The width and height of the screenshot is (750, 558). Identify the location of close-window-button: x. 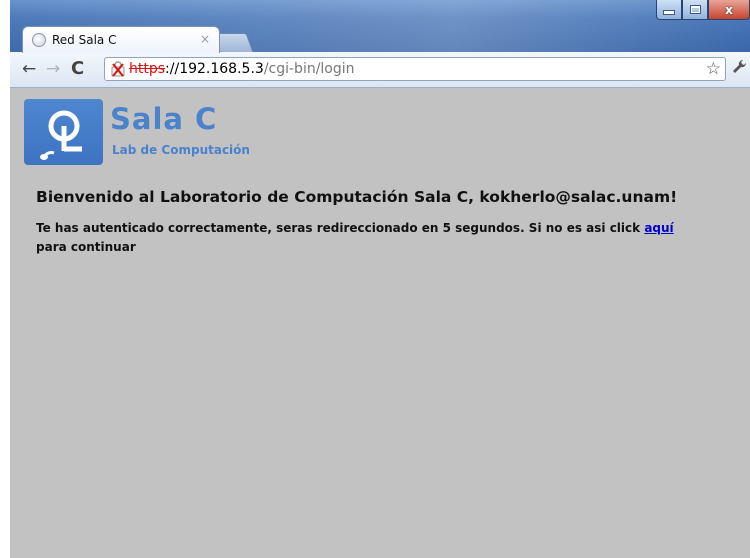
(729, 10).